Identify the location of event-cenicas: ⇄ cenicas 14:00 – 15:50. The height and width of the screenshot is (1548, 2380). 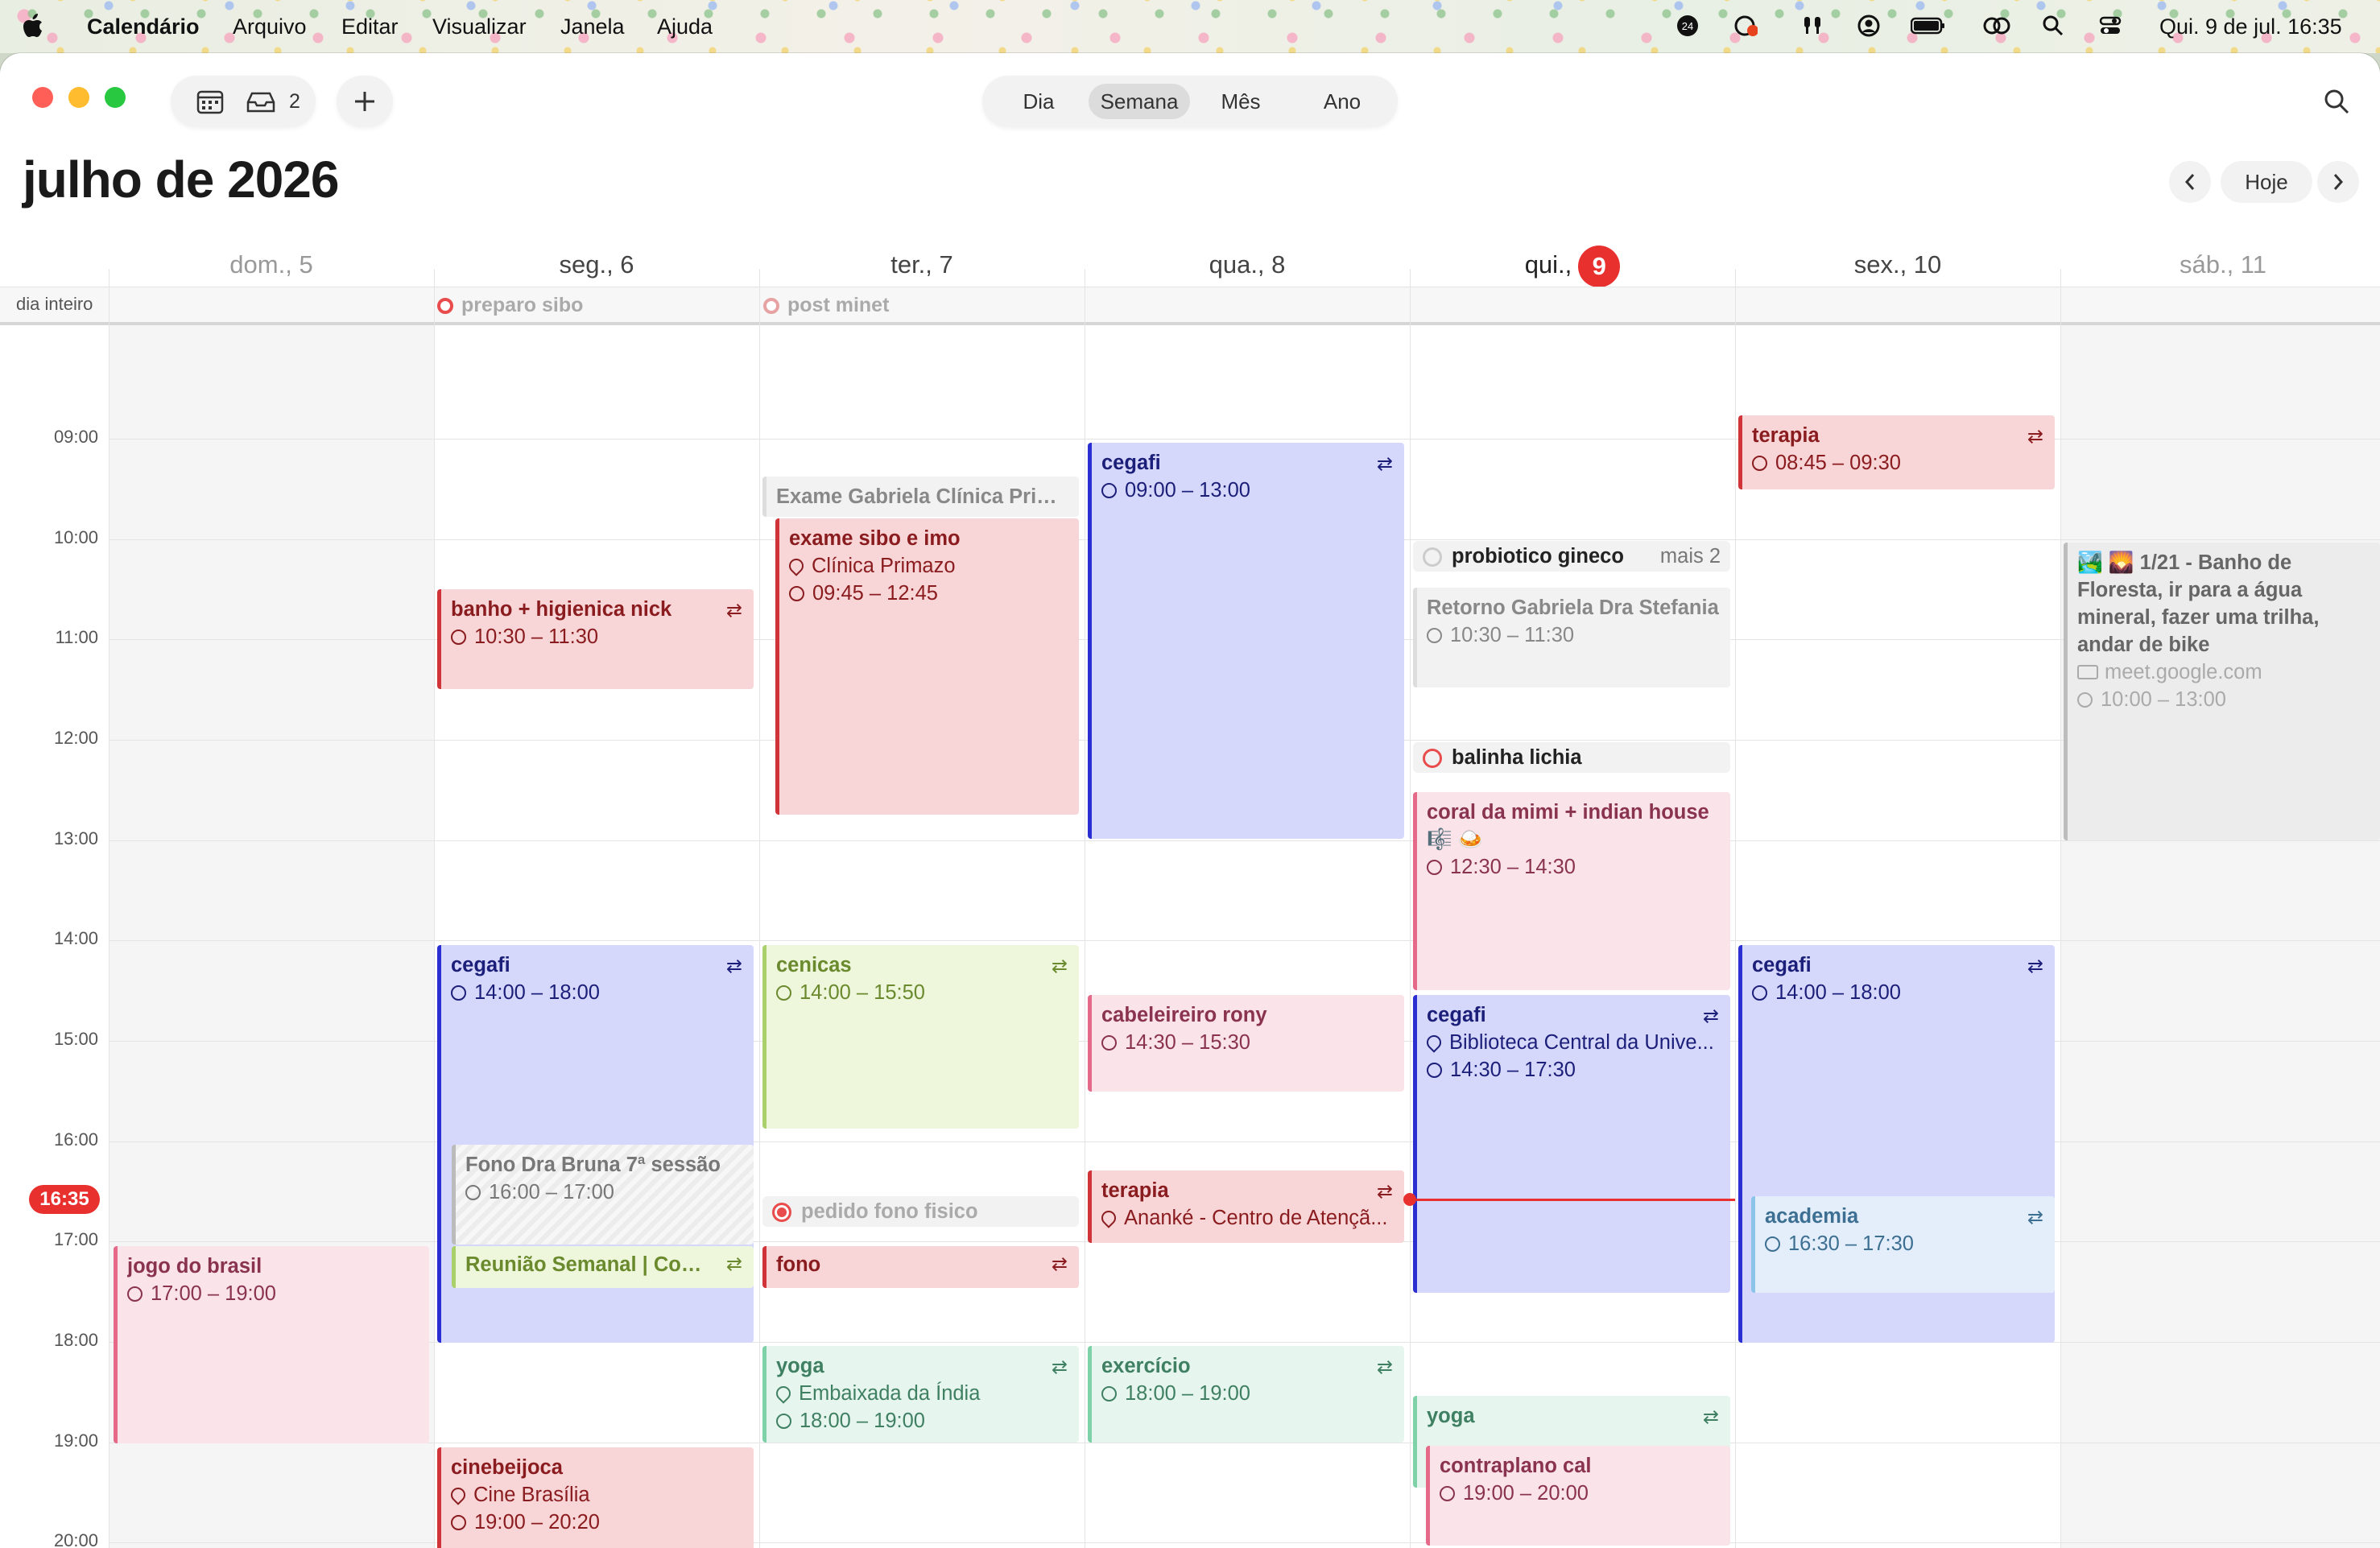
(920, 1037).